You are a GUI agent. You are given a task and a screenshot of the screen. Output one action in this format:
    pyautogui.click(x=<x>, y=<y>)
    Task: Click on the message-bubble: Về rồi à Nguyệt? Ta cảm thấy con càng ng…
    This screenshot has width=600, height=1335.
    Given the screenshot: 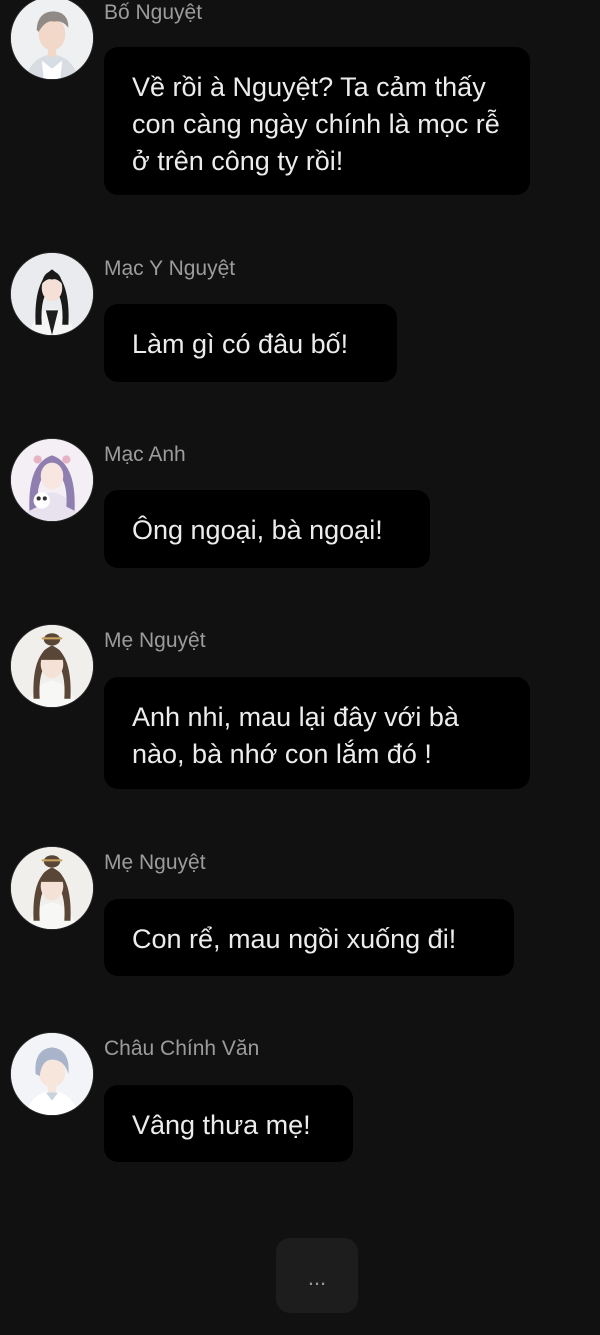 What is the action you would take?
    pyautogui.click(x=317, y=121)
    